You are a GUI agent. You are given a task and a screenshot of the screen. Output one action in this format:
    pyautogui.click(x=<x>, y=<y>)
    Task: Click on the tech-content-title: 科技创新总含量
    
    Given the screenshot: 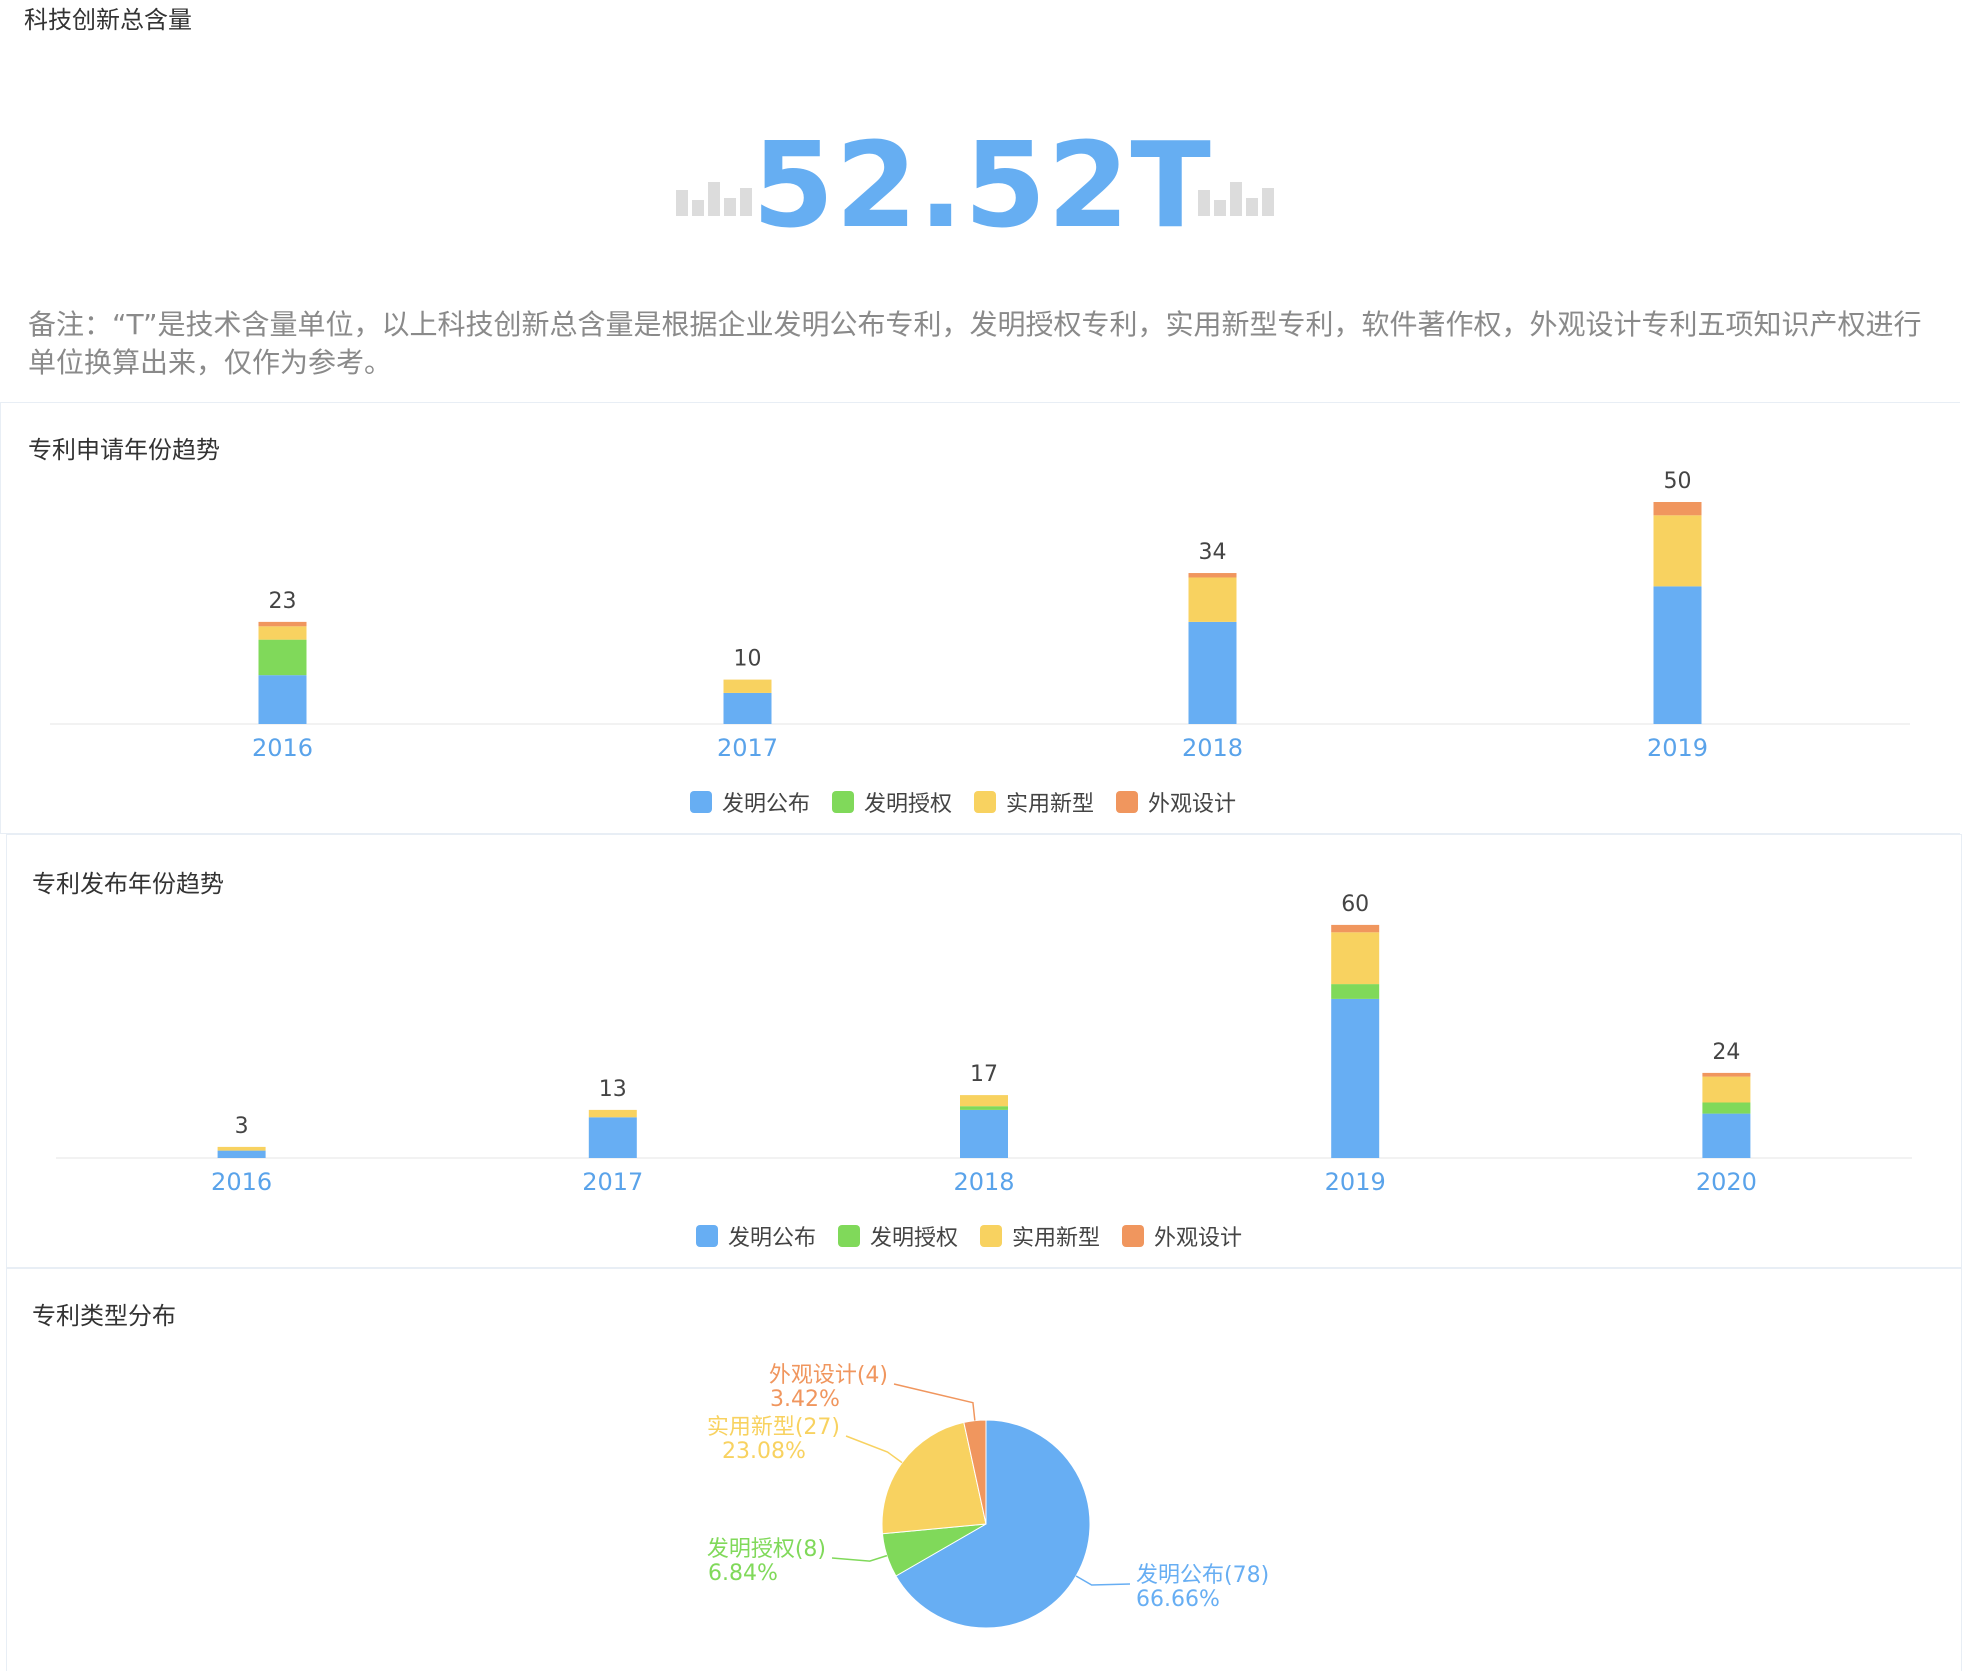 What is the action you would take?
    pyautogui.click(x=108, y=20)
    